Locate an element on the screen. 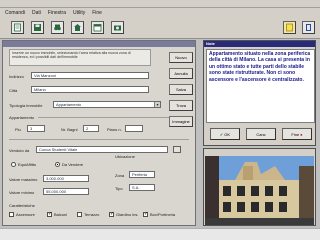 The image size is (320, 240). photo-window is located at coordinates (259, 187).